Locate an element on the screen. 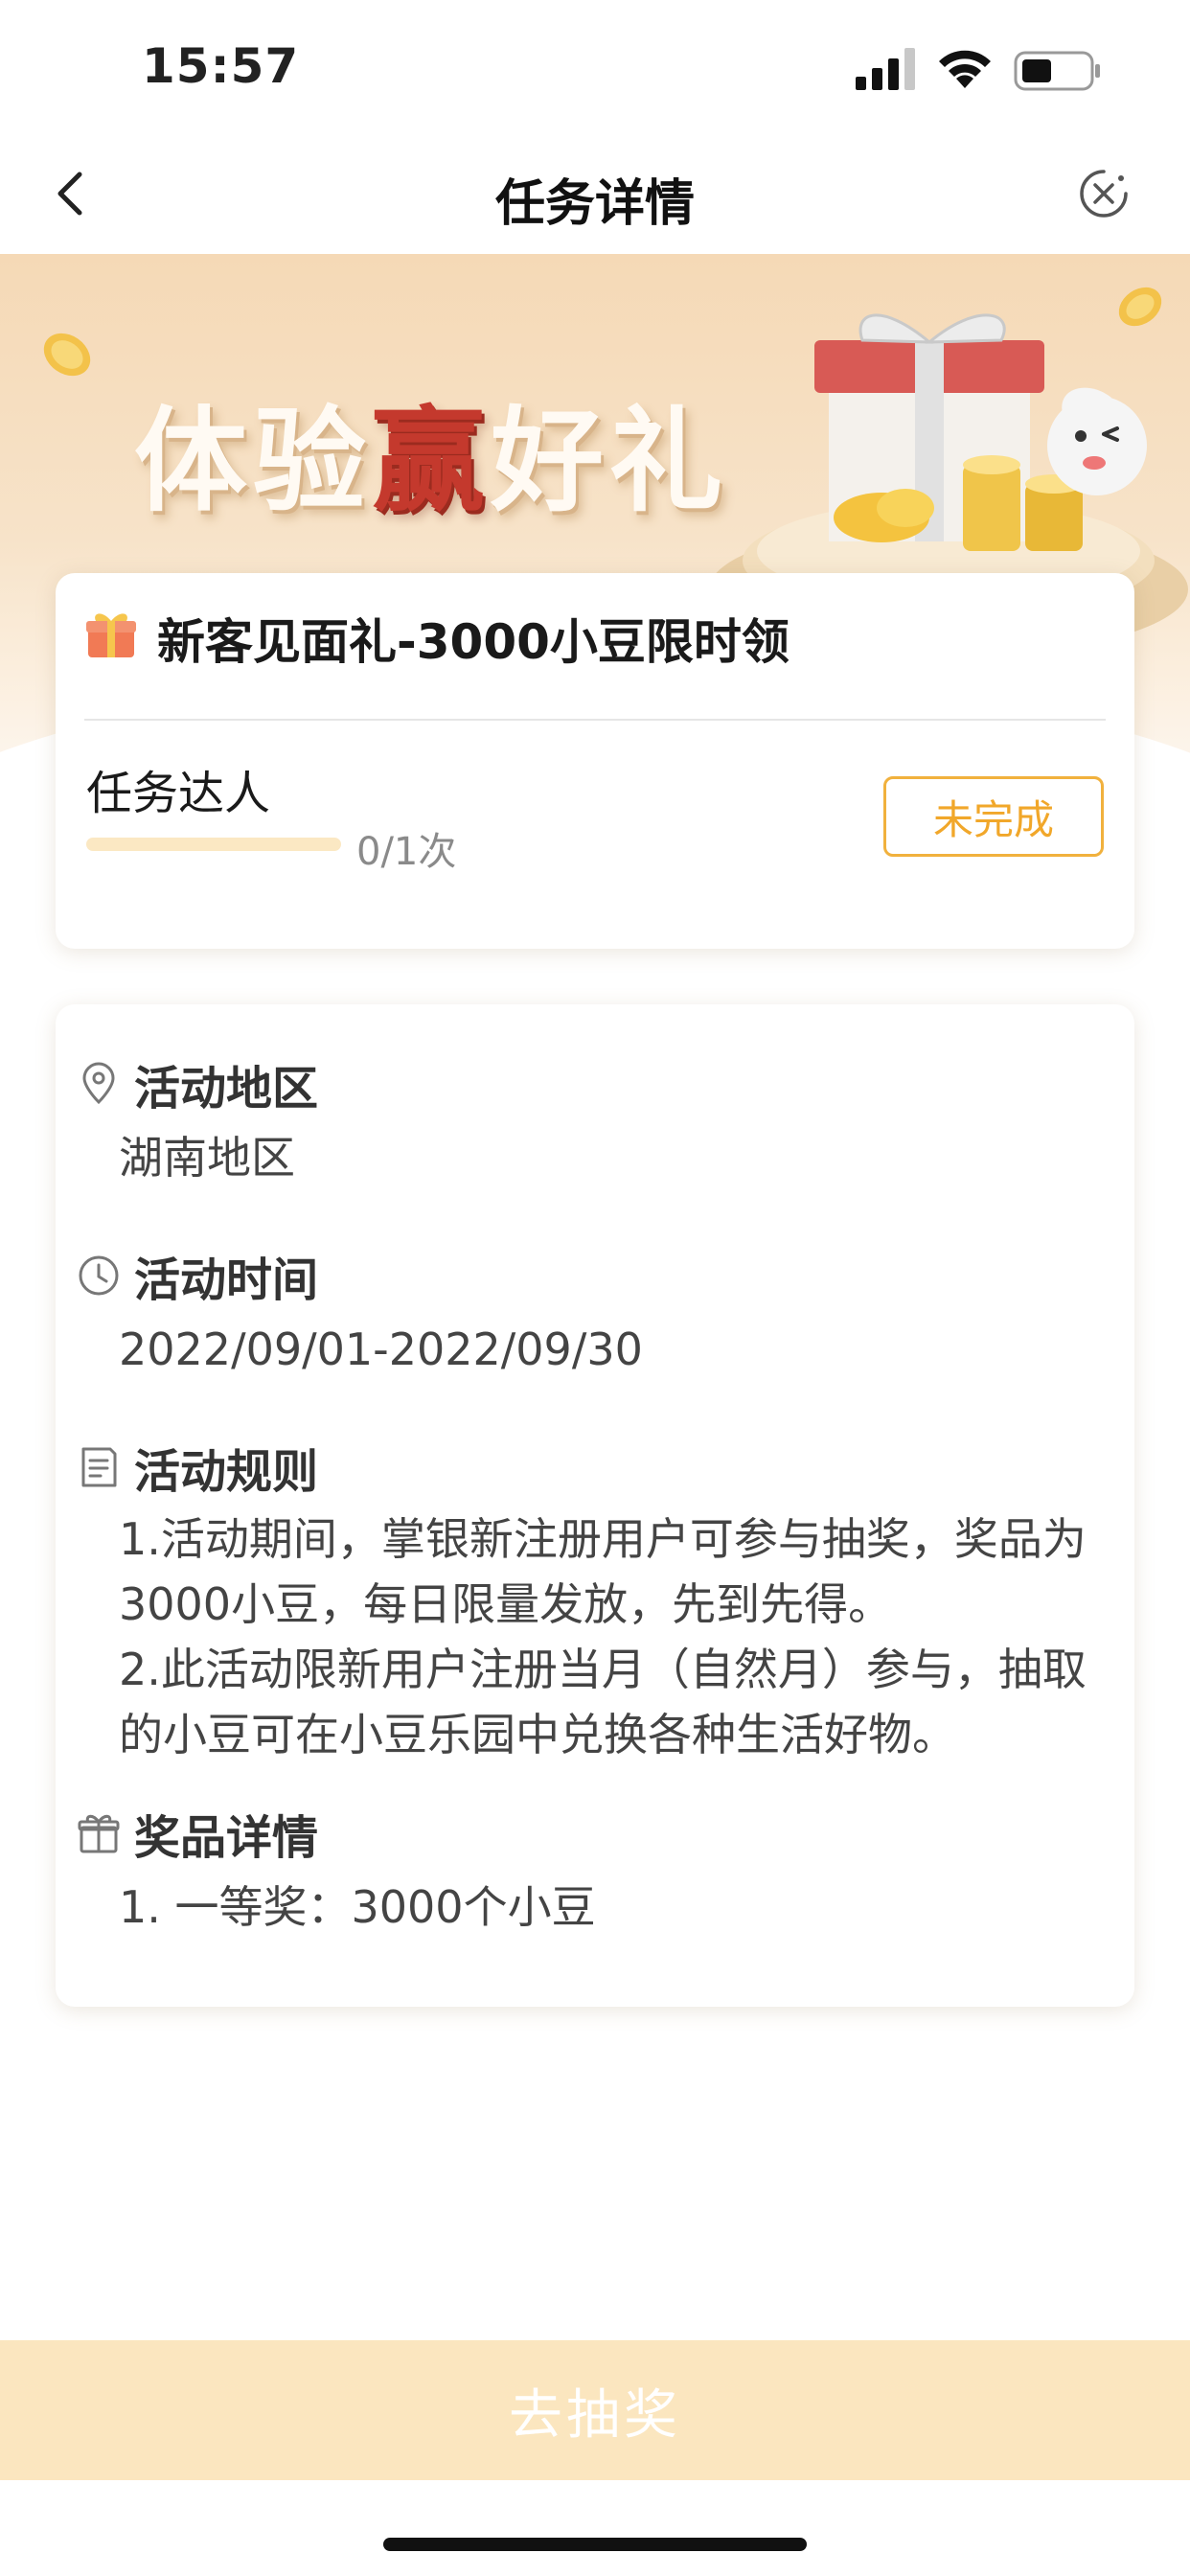  document-icon is located at coordinates (99, 1467).